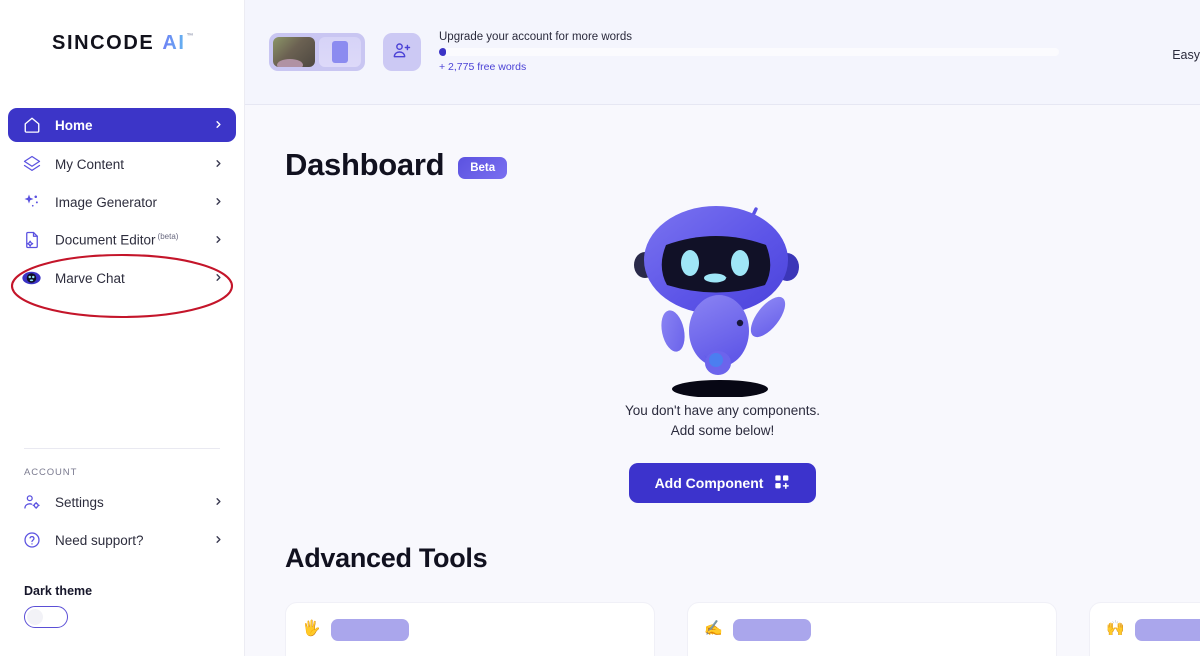  What do you see at coordinates (722, 410) in the screenshot?
I see `empty-state-line-1: You don't have any components.` at bounding box center [722, 410].